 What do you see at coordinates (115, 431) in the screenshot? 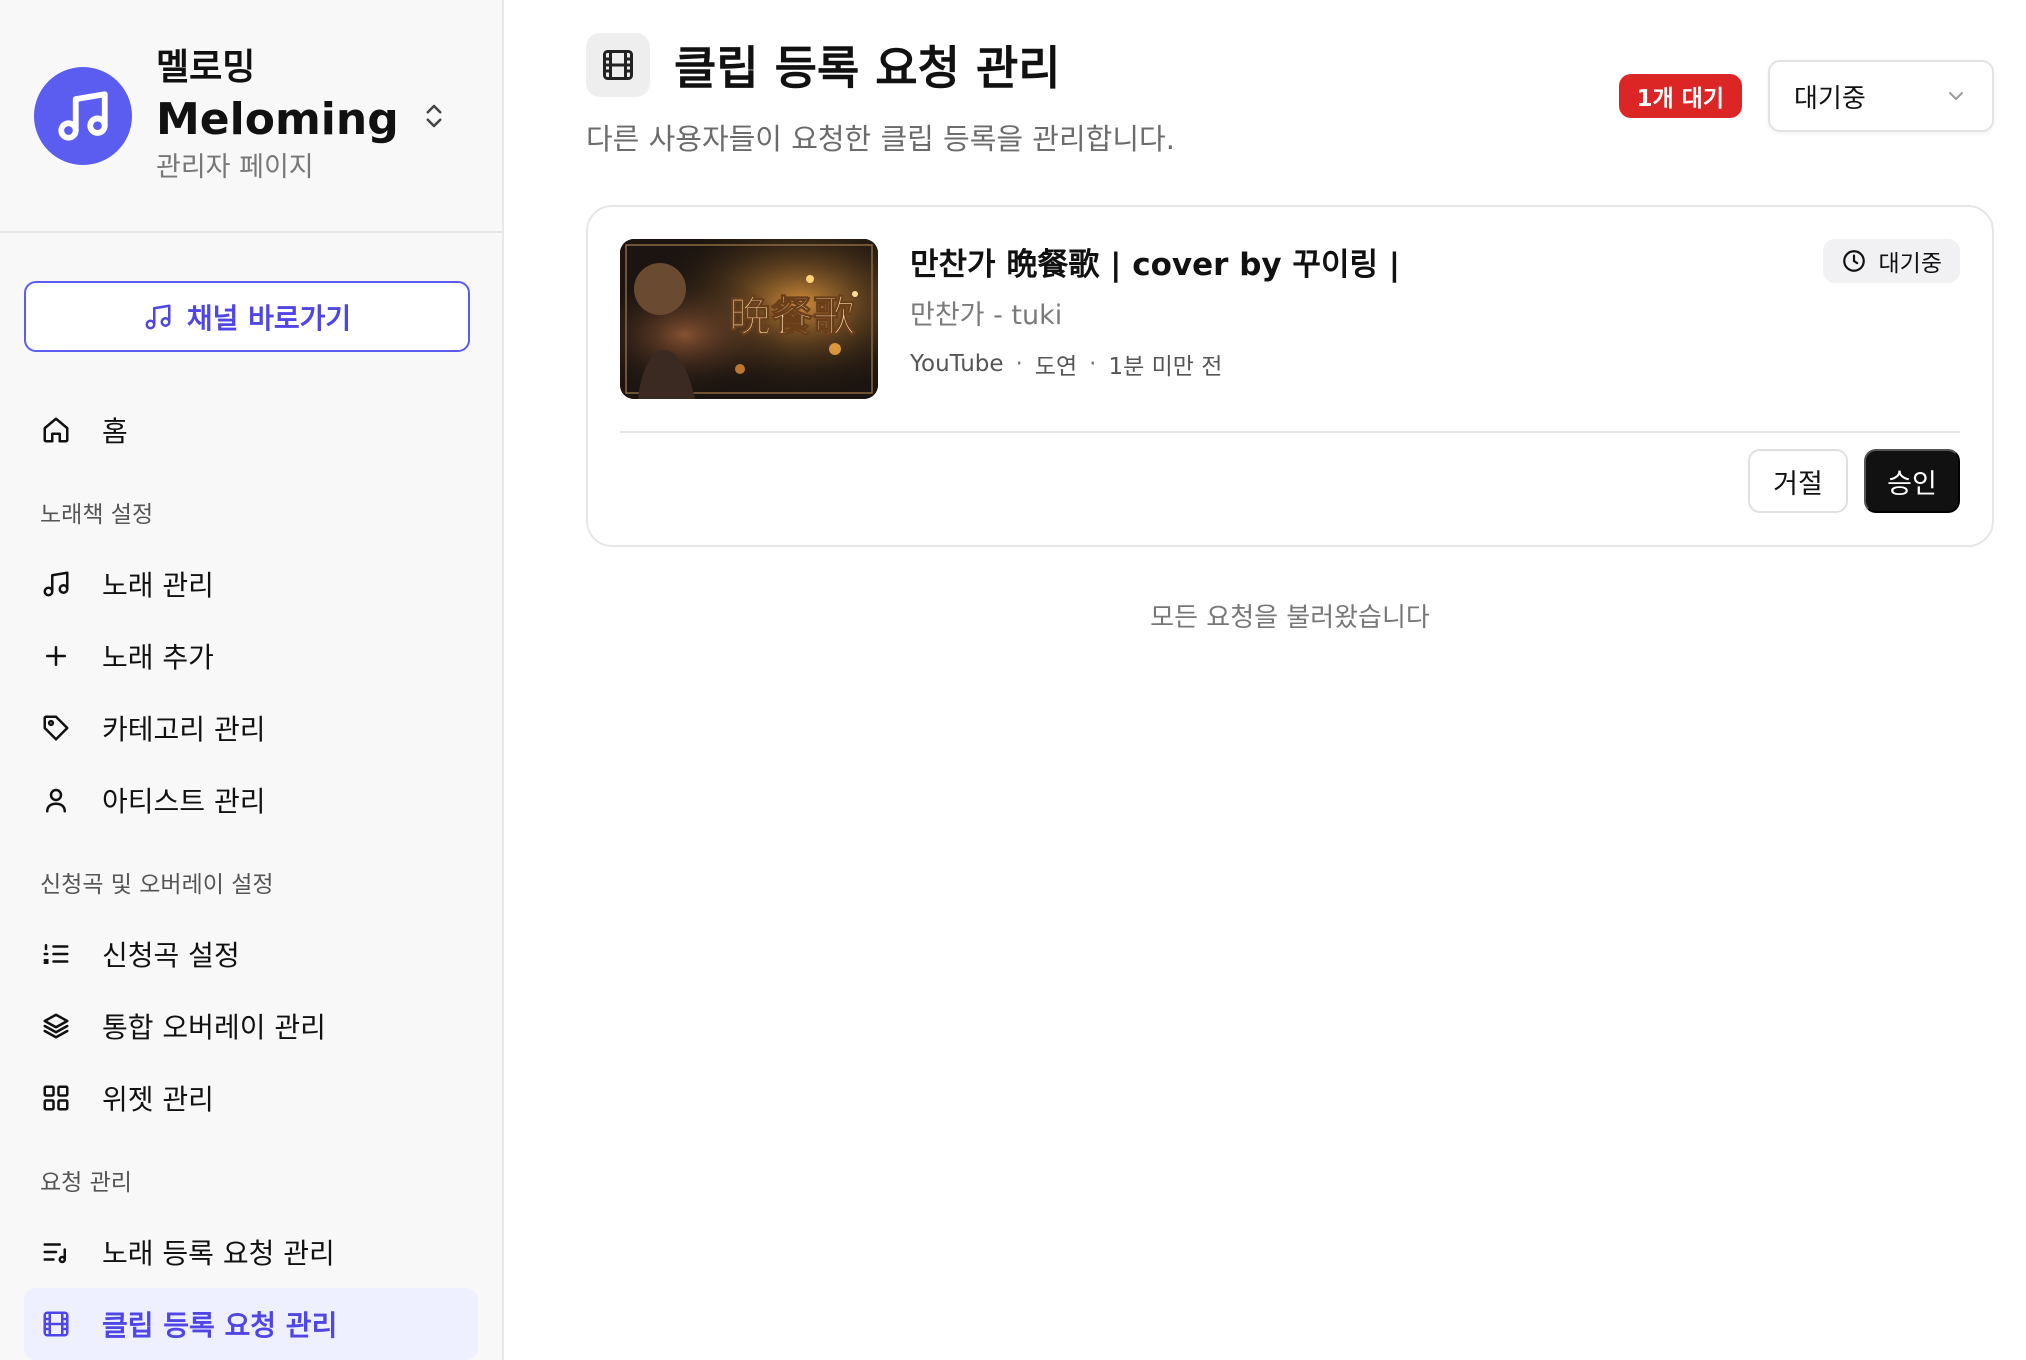
I see `sidebar-item-label: 홈` at bounding box center [115, 431].